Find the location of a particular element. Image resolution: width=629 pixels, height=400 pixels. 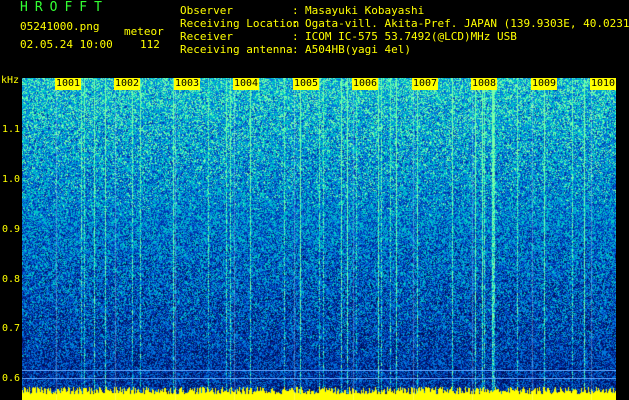

image-filename: 05241000.png is located at coordinates (60, 26).